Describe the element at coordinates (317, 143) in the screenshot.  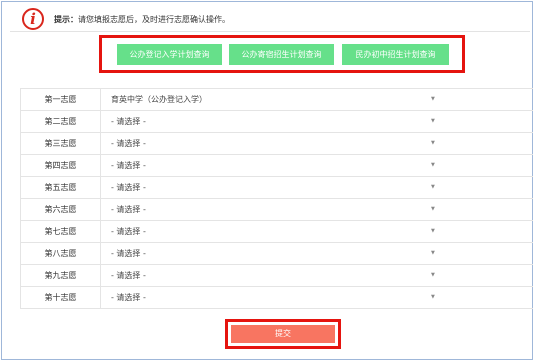
I see `preference-select-3: - 请选择 - ▼` at that location.